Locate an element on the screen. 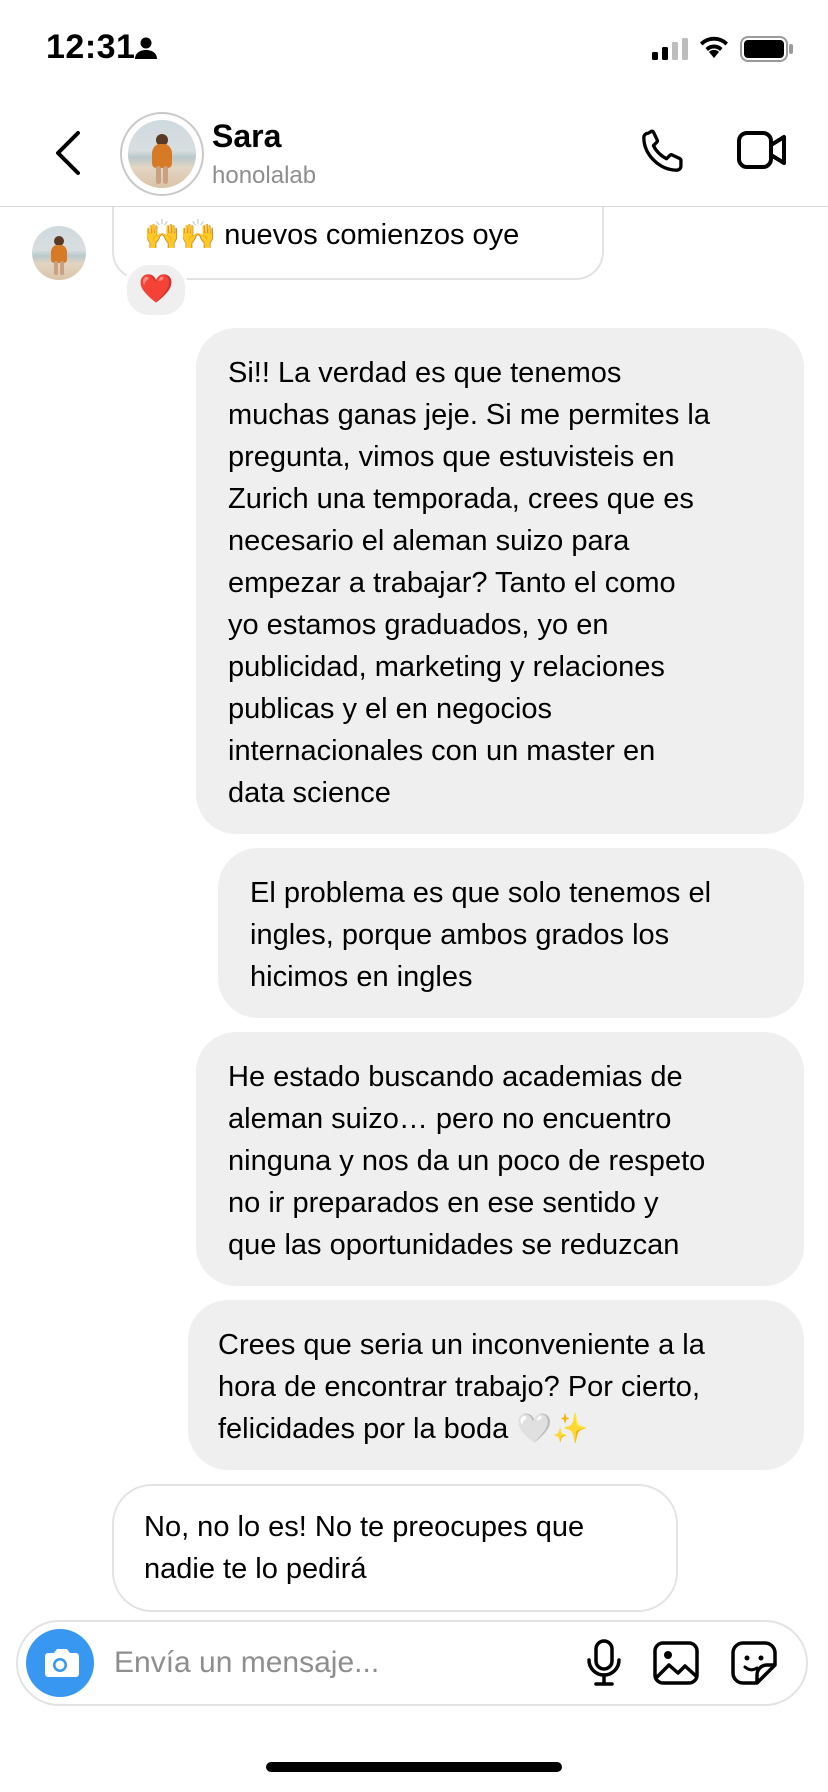  microphone-icon is located at coordinates (604, 1663).